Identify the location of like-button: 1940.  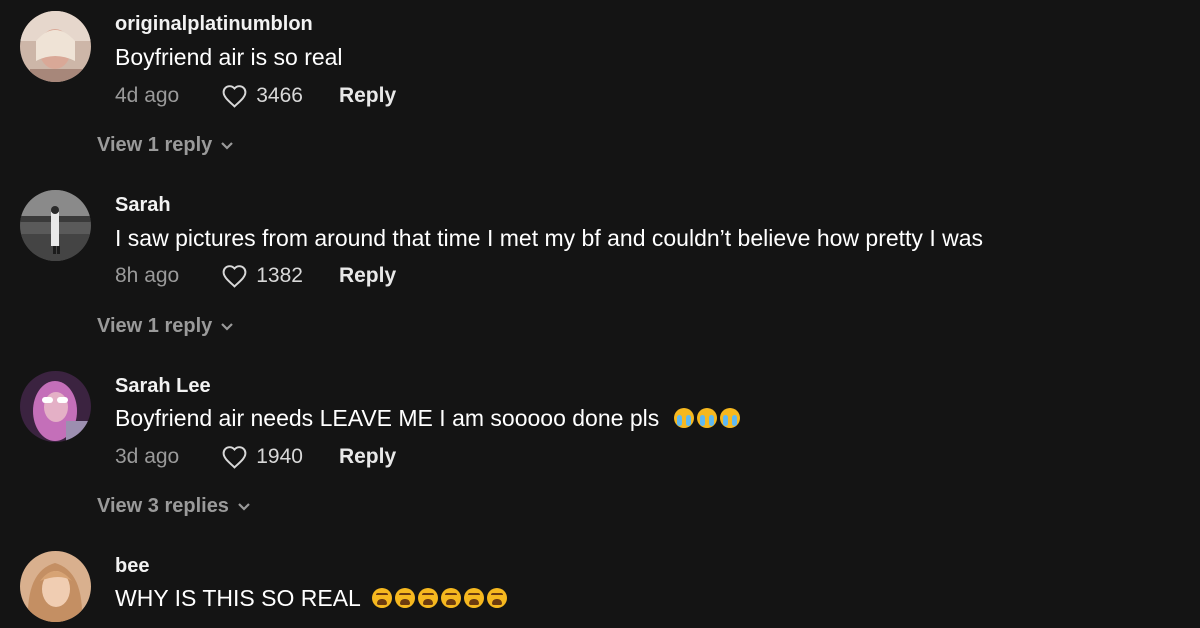
(262, 457).